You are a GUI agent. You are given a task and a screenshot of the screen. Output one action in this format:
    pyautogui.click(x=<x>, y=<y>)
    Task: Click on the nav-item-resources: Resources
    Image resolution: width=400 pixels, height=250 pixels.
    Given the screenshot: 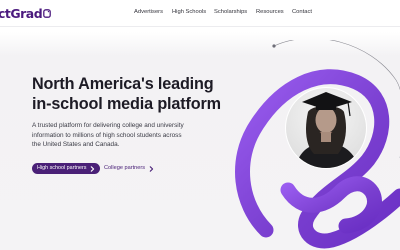 What is the action you would take?
    pyautogui.click(x=270, y=12)
    